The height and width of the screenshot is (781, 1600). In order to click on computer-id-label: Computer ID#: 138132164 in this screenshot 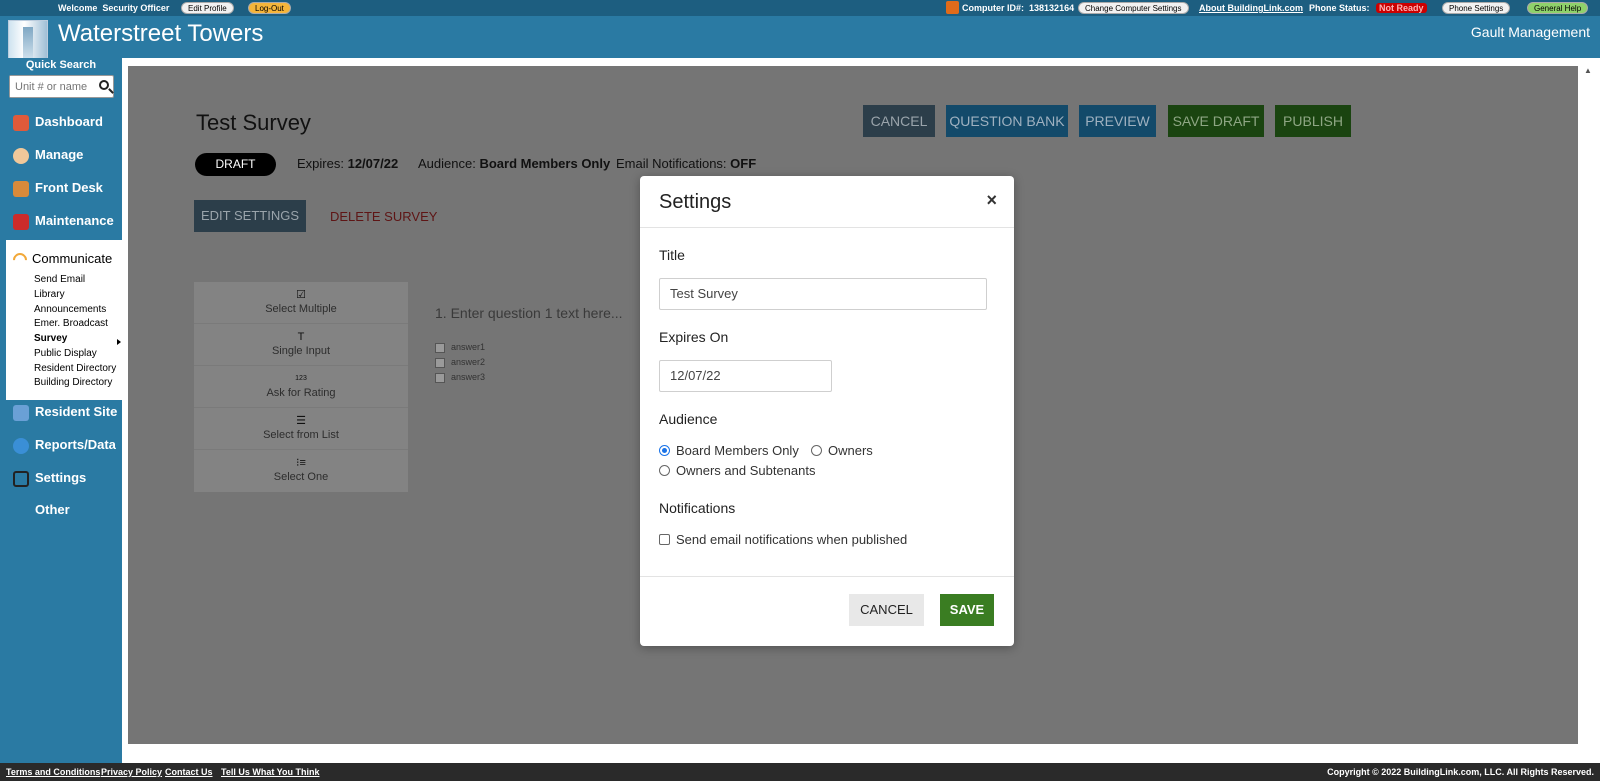, I will do `click(1018, 8)`.